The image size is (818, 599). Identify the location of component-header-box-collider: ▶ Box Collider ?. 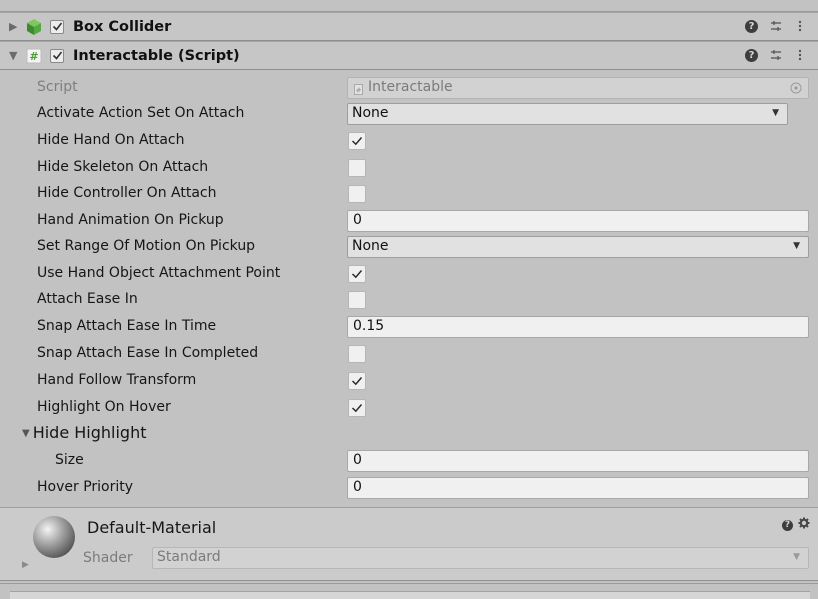
(409, 26).